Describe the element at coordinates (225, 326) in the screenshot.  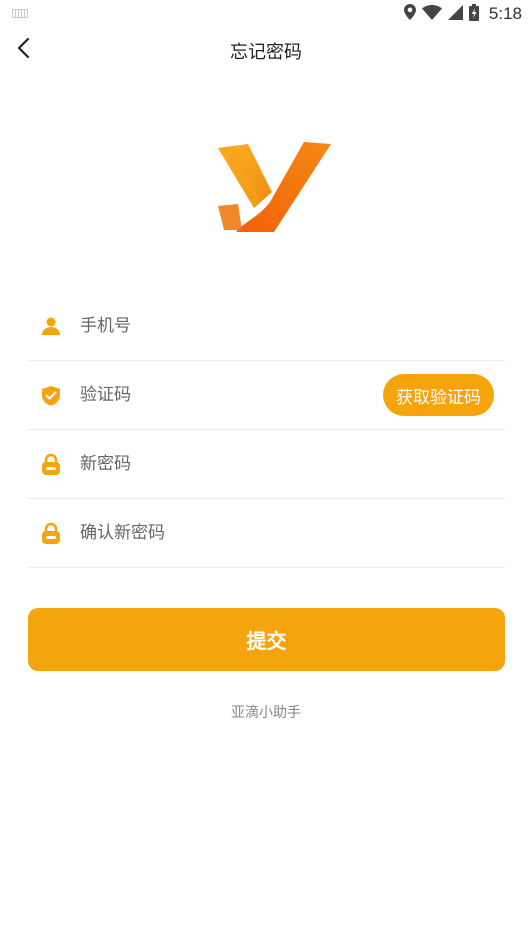
I see `phone-input` at that location.